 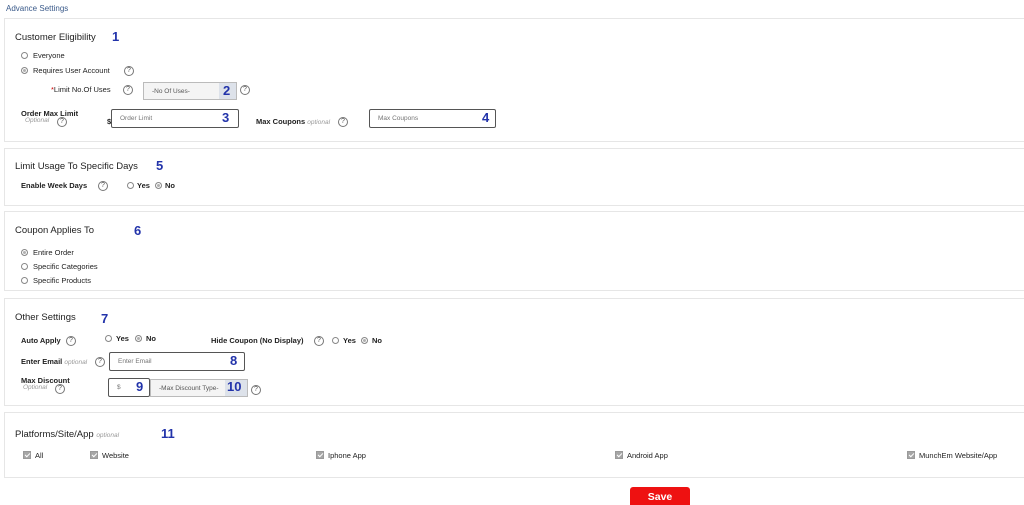 I want to click on section-title: Coupon Applies To, so click(x=55, y=230).